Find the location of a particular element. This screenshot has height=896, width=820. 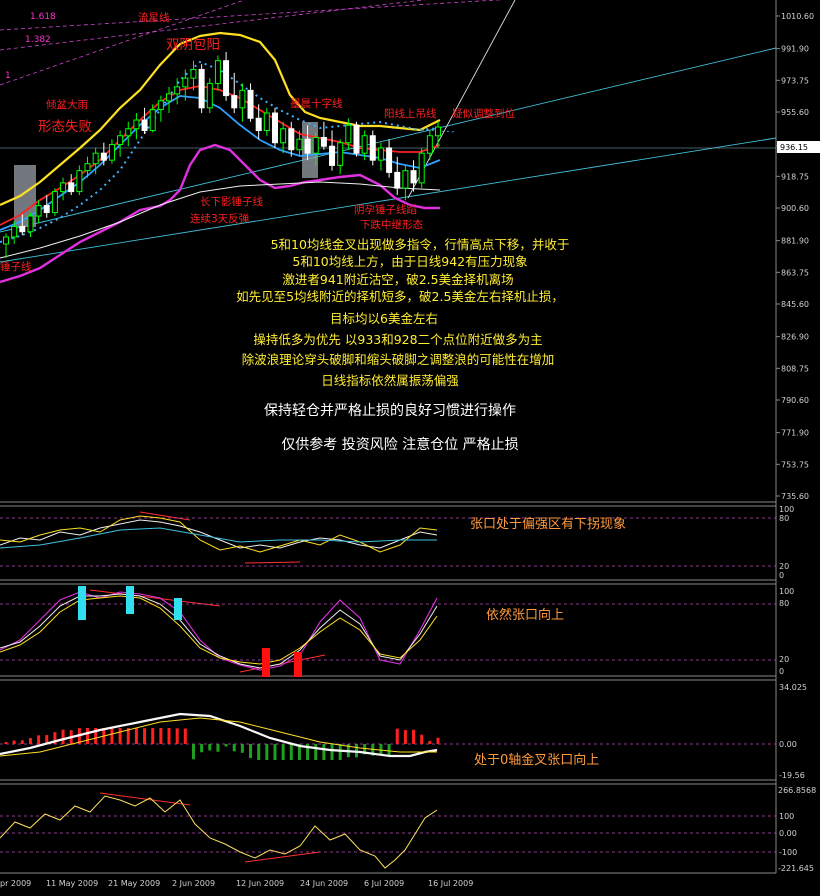

date-label: 11 May 2009 is located at coordinates (72, 883).